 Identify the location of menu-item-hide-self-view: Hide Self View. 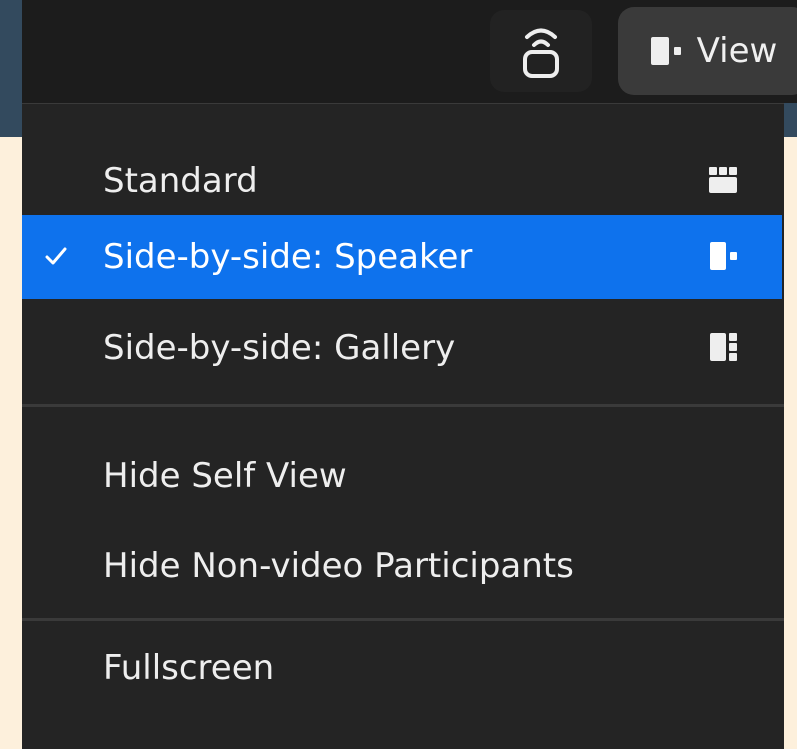
(402, 476).